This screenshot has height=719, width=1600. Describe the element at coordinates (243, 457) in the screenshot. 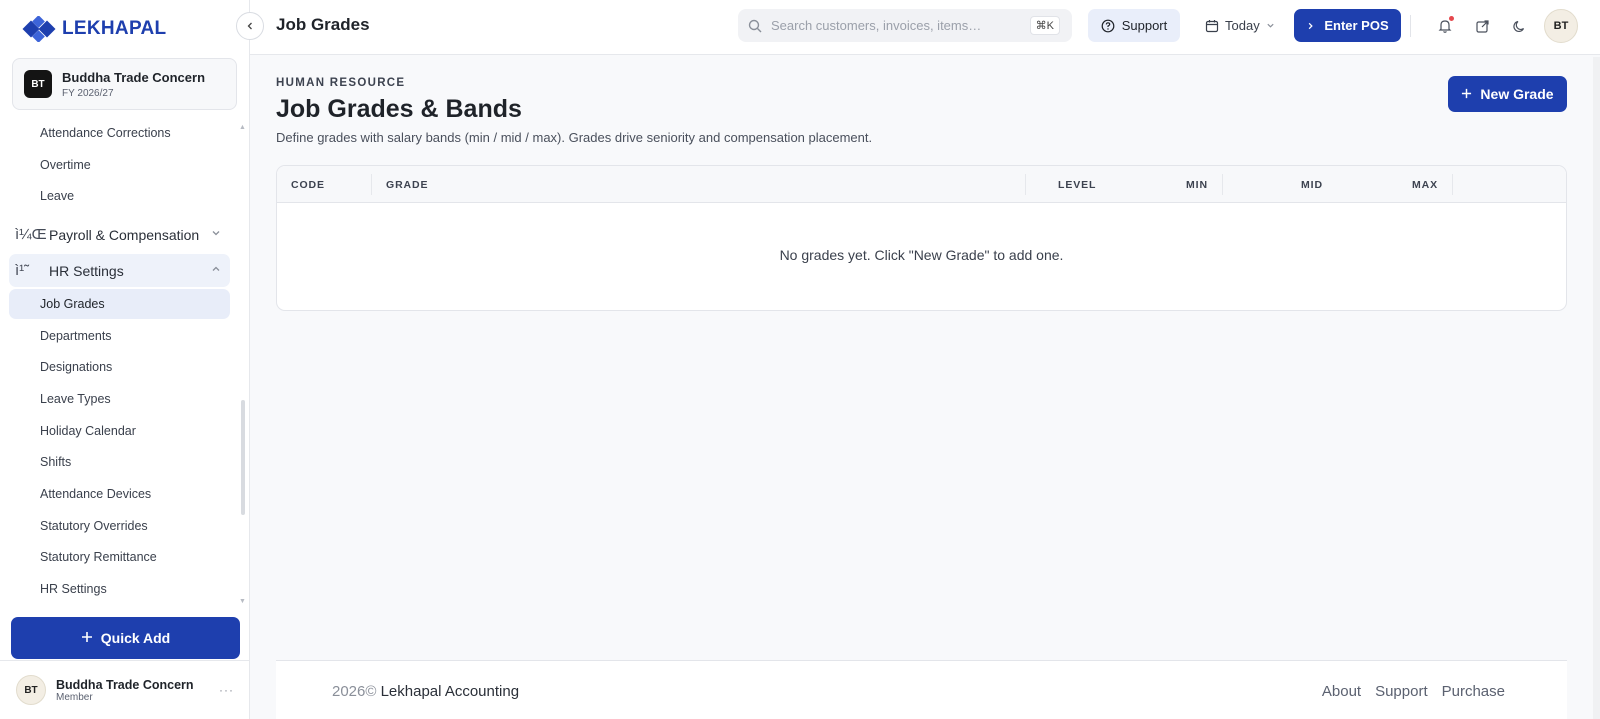

I see `sidebar-scrollbar` at that location.